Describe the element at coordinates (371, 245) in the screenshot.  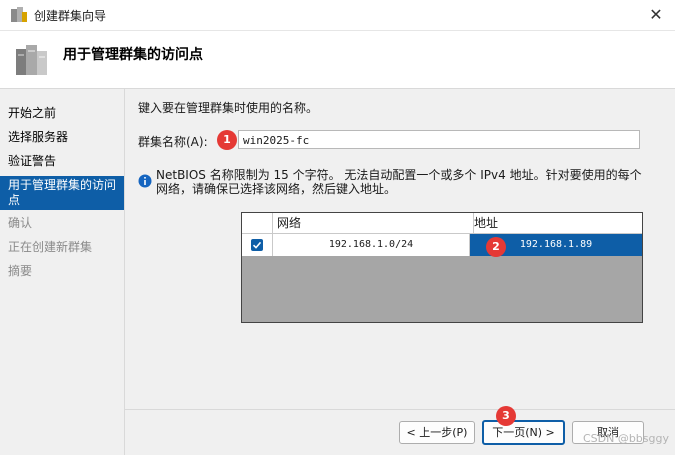
I see `network-cell: 192.168.1.0/24` at that location.